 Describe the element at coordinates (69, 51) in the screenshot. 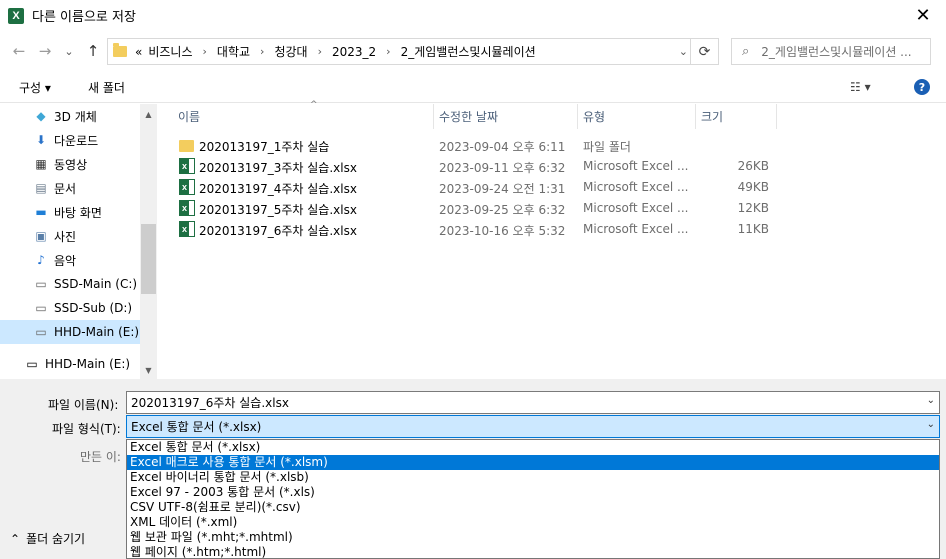

I see `recent-locations-button: ⌄` at that location.